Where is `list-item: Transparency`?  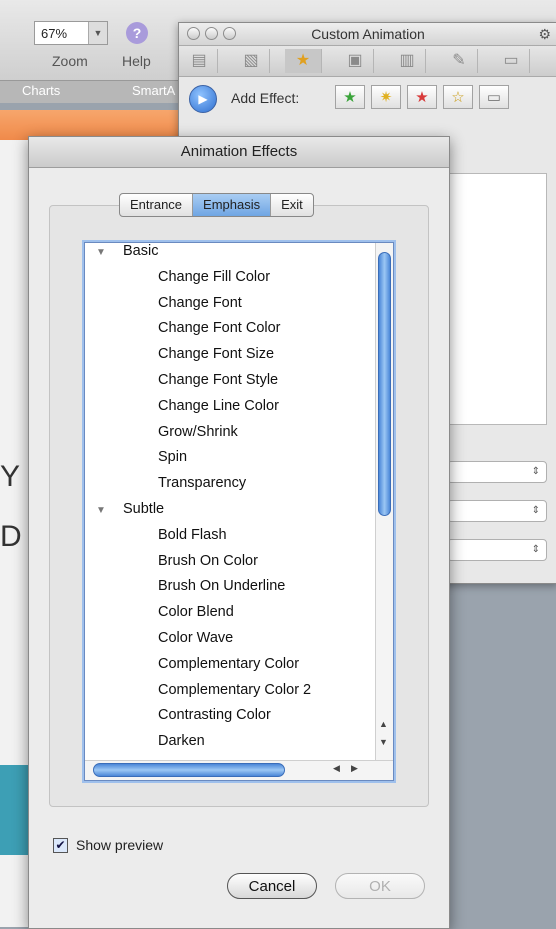
list-item: Transparency is located at coordinates (239, 488).